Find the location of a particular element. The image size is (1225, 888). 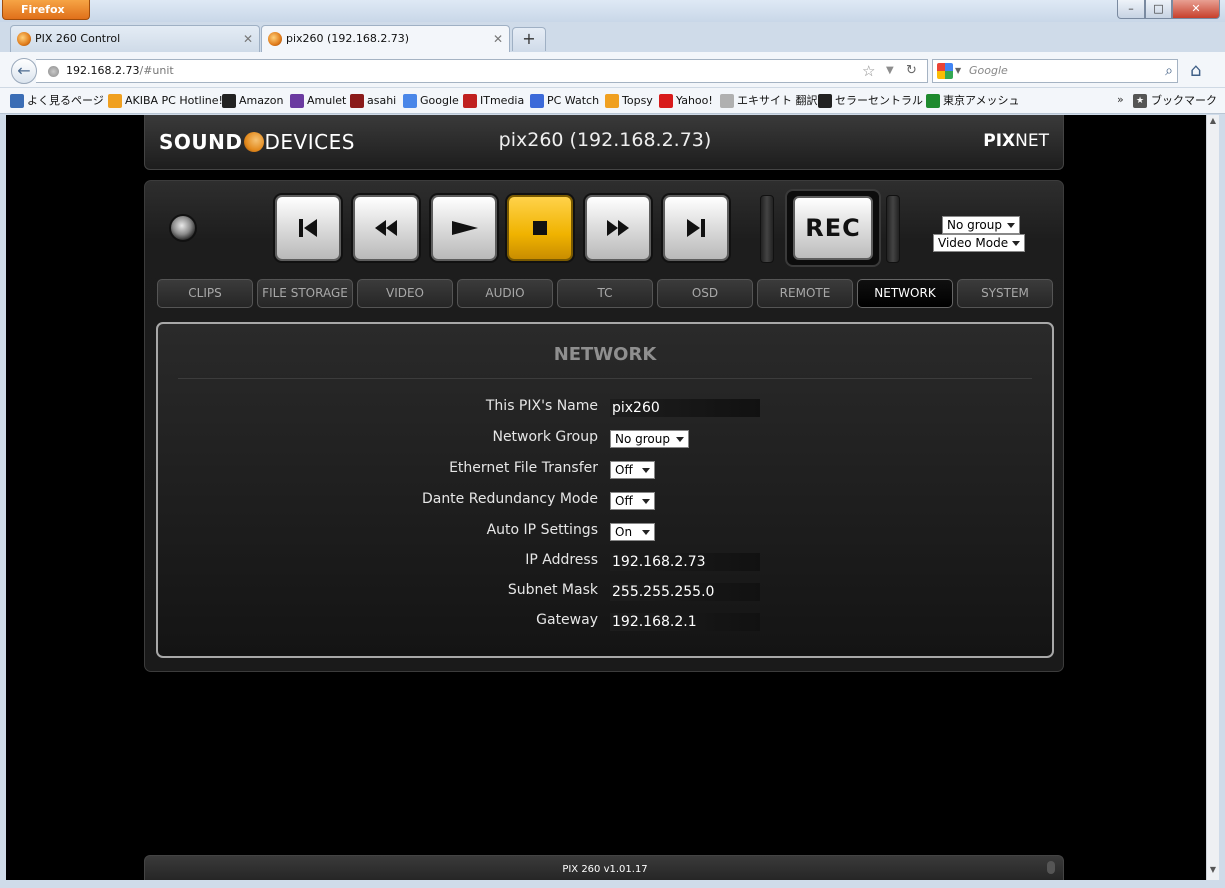

search-placeholder: Google is located at coordinates (988, 70).